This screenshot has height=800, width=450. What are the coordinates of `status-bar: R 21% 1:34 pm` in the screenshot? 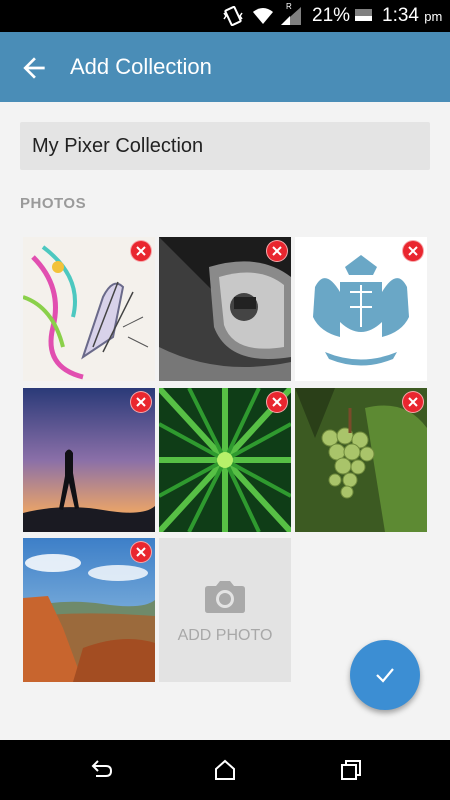 It's located at (225, 16).